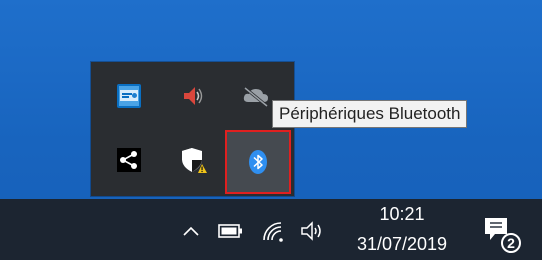  What do you see at coordinates (402, 229) in the screenshot?
I see `taskbar-clock: 10:21 31/07/2019` at bounding box center [402, 229].